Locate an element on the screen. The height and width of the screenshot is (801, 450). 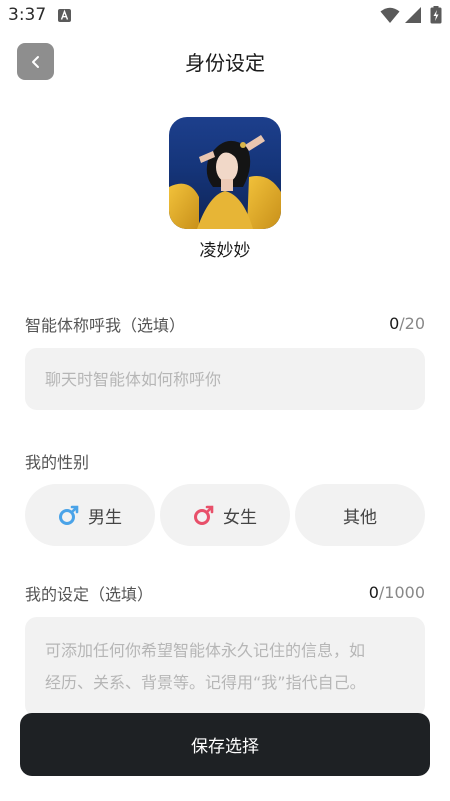
setting-max: /1000 is located at coordinates (401, 592).